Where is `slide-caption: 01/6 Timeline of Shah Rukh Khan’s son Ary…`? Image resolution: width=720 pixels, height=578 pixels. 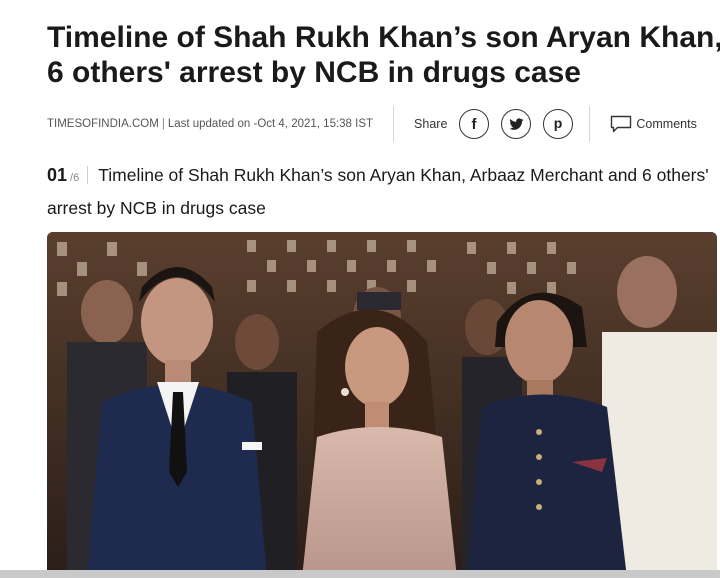
slide-caption: 01/6 Timeline of Shah Rukh Khan’s son Ary… is located at coordinates (383, 191).